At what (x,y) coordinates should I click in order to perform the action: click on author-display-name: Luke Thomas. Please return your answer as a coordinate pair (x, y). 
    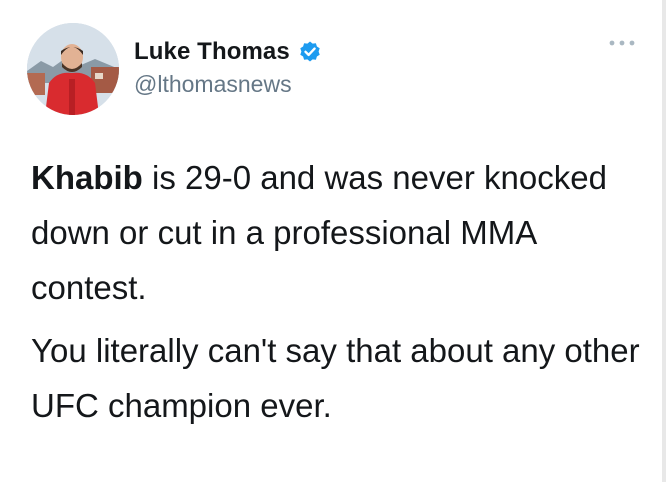
    Looking at the image, I should click on (212, 52).